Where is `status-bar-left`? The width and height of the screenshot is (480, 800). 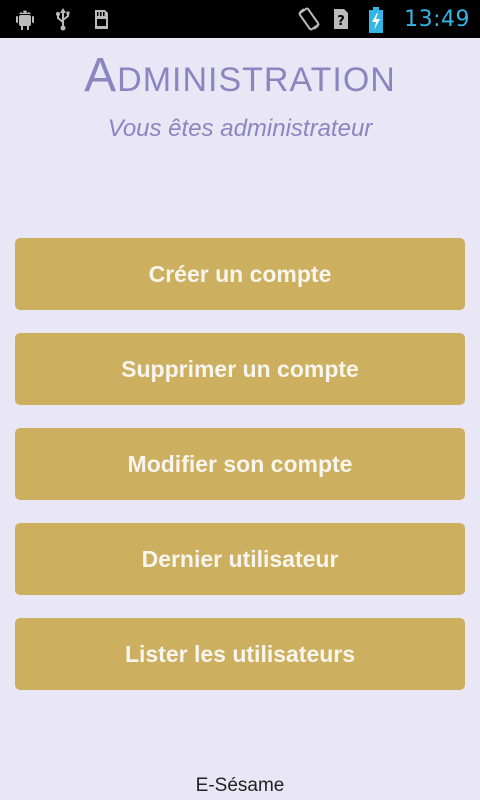 status-bar-left is located at coordinates (63, 19).